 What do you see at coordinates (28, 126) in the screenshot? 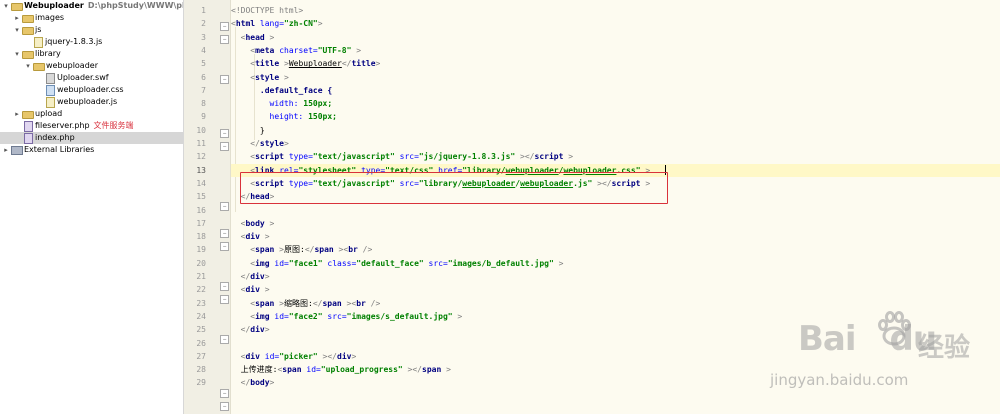
I see `php-file-icon` at bounding box center [28, 126].